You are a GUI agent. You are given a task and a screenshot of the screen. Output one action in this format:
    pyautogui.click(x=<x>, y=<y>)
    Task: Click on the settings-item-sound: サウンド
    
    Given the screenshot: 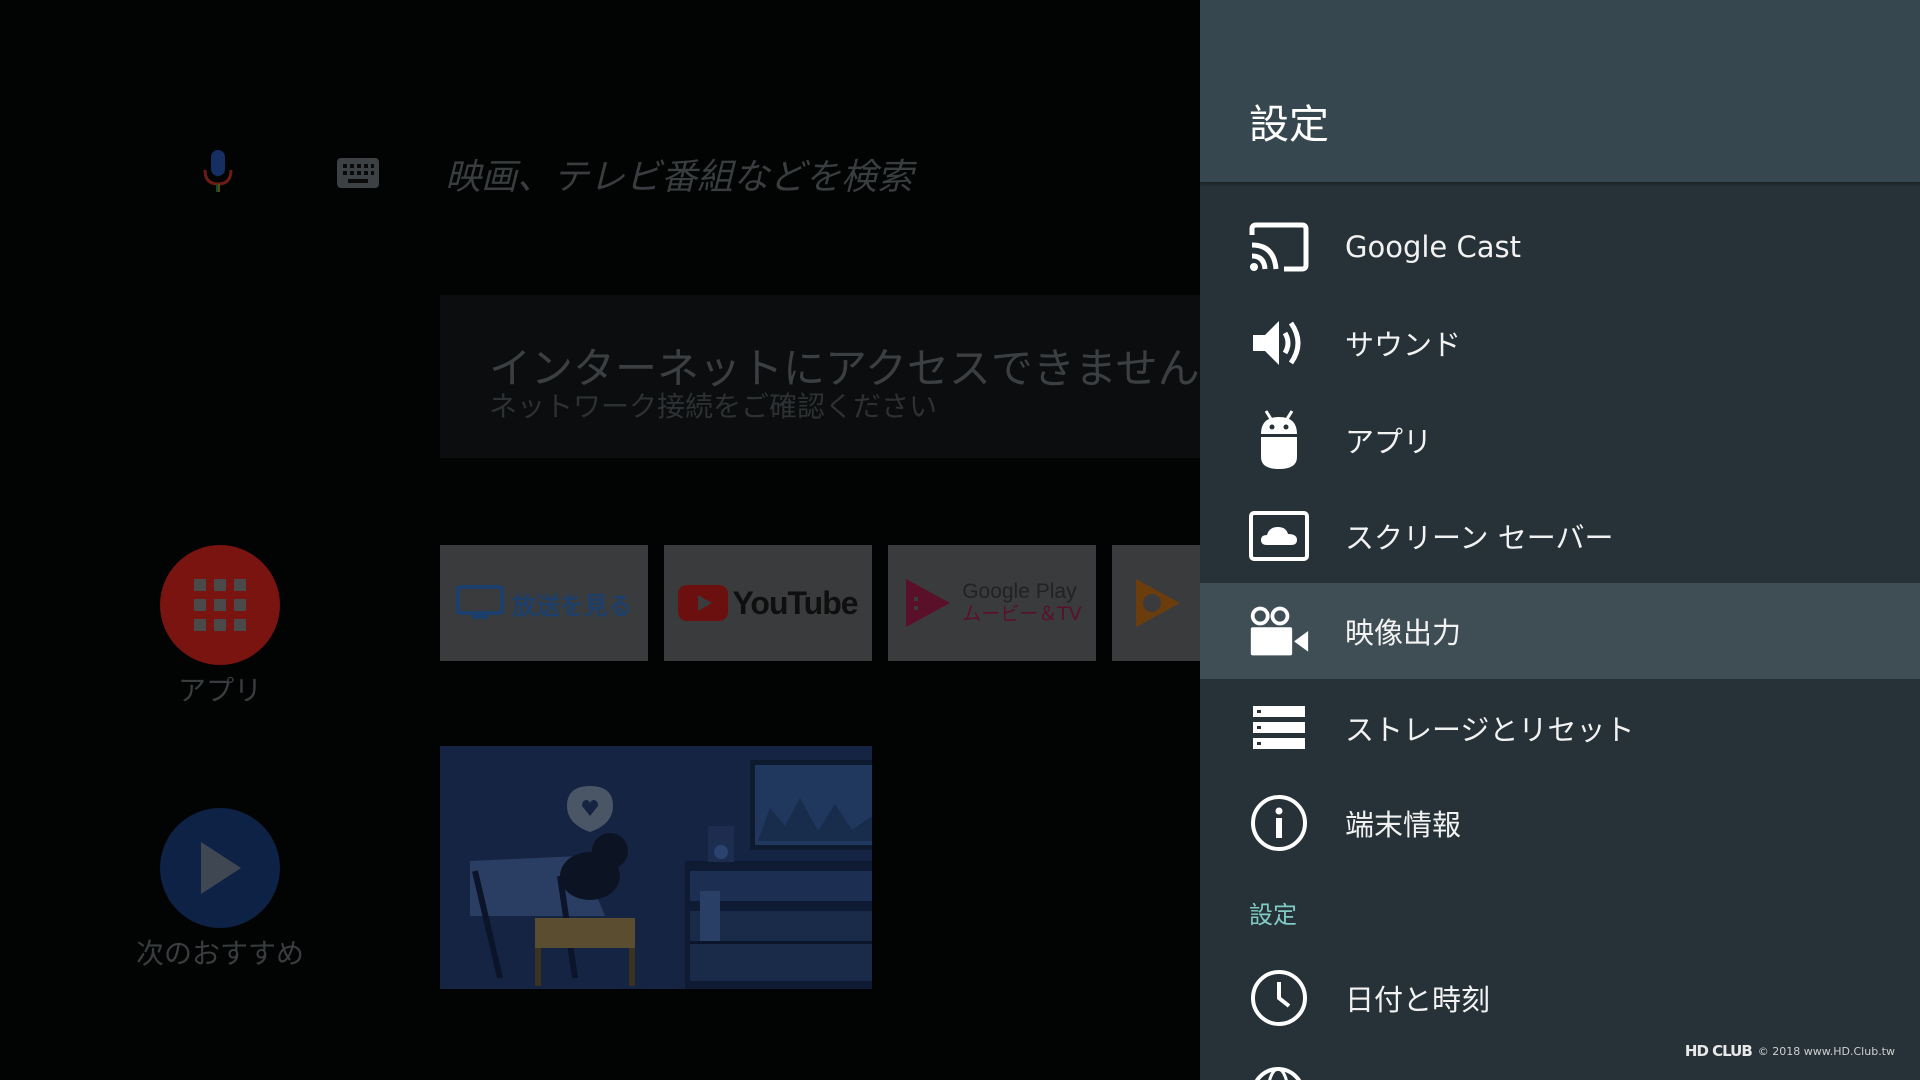 What is the action you would take?
    pyautogui.click(x=1560, y=343)
    